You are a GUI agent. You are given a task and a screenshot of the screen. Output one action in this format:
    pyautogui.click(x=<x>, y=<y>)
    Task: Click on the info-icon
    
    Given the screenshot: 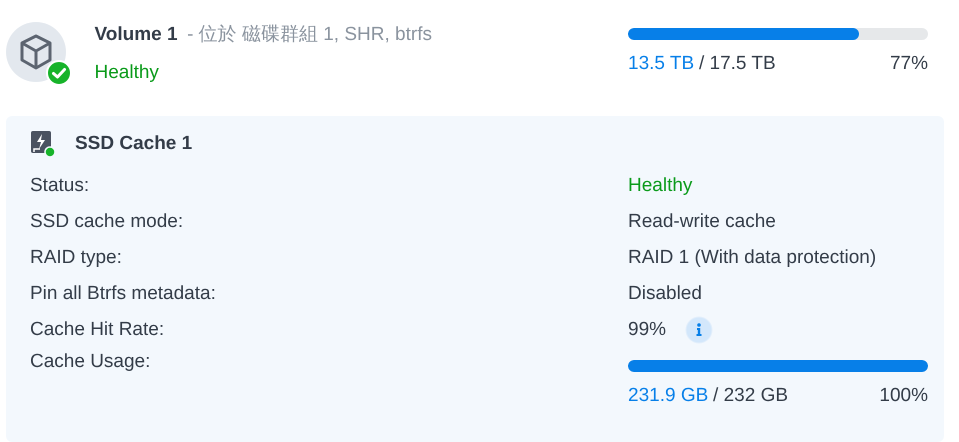 What is the action you would take?
    pyautogui.click(x=699, y=330)
    